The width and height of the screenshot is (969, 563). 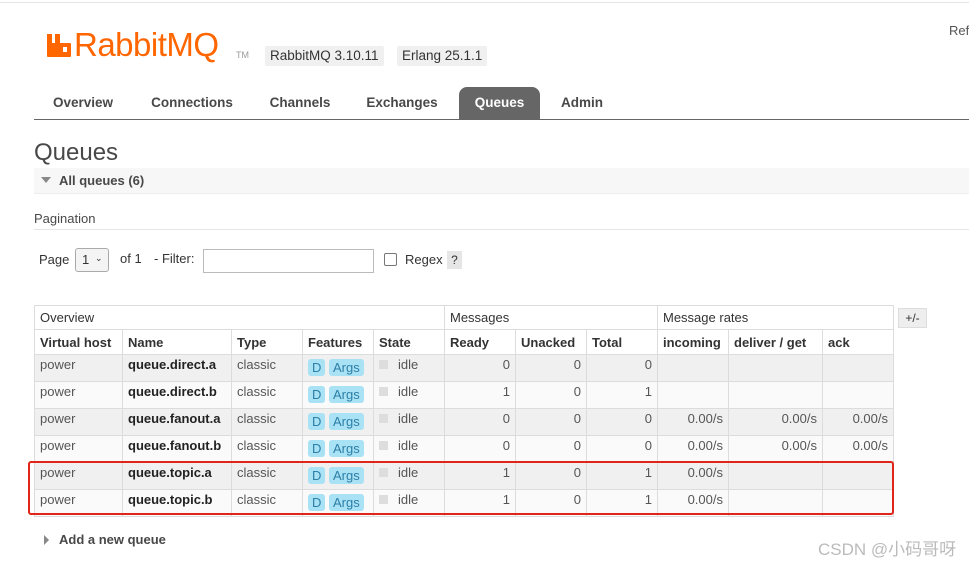 I want to click on tab-admin: Admin, so click(x=582, y=103).